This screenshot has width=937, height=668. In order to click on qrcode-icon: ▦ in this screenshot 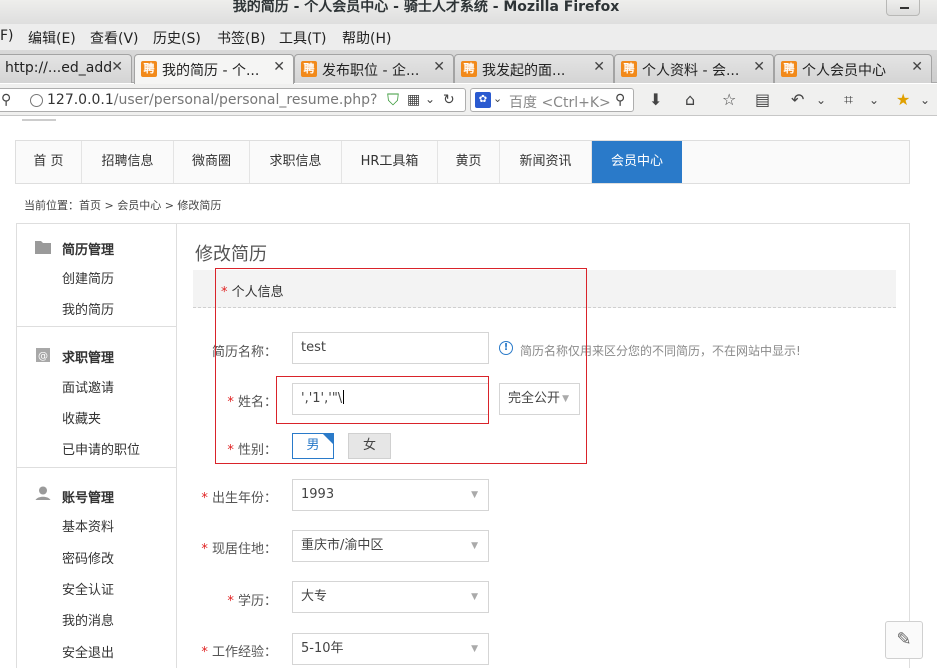, I will do `click(413, 100)`.